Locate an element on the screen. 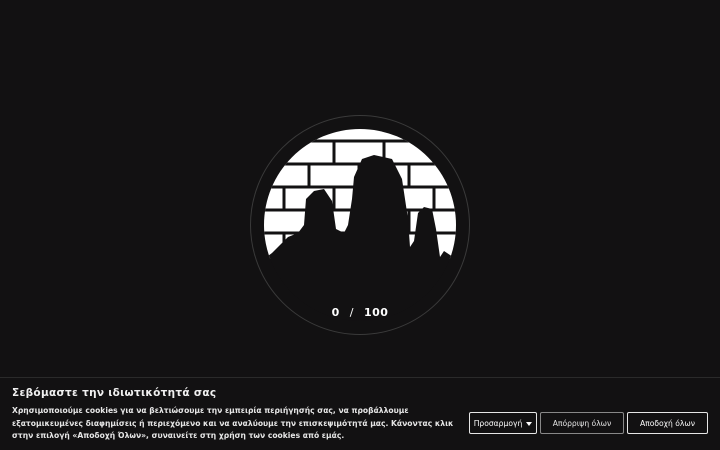  customize-button: Προσαρμογή is located at coordinates (503, 423).